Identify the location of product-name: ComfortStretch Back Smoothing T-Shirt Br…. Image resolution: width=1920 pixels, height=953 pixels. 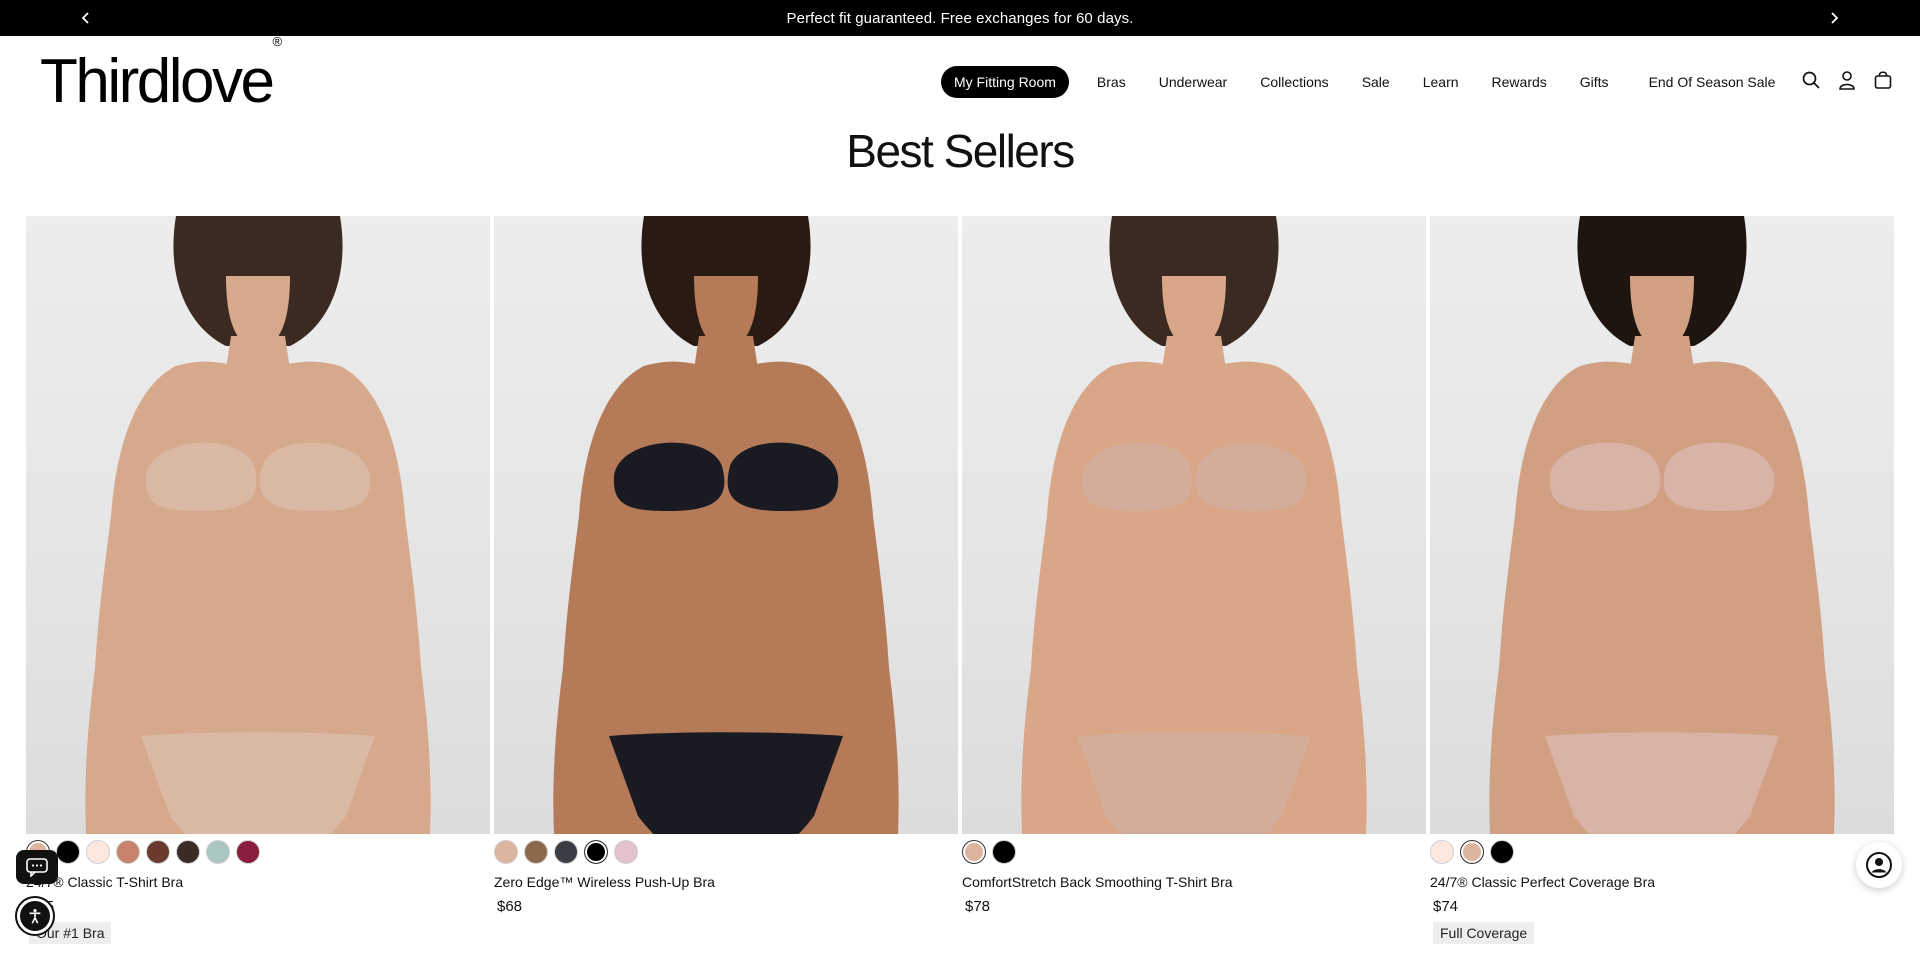
(1194, 882).